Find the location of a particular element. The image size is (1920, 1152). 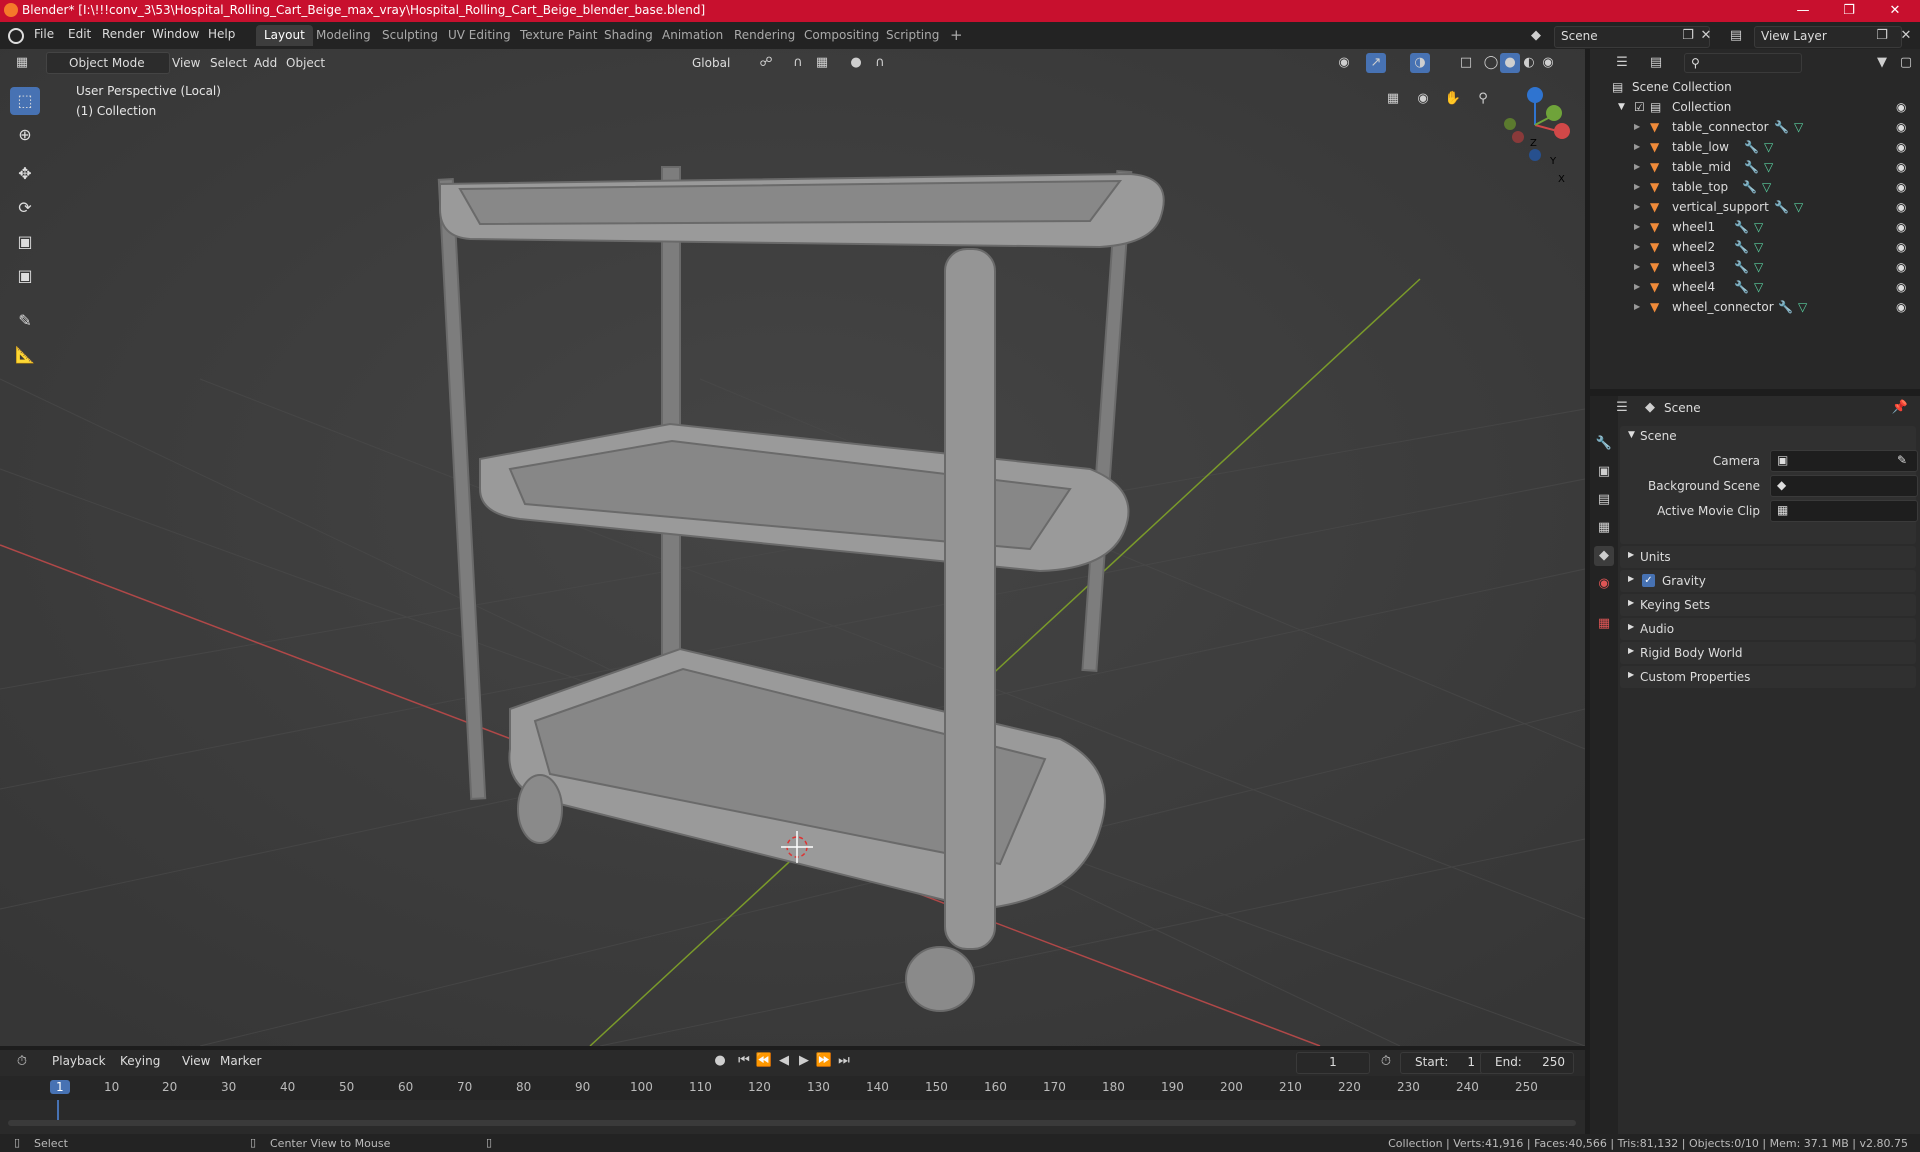

jump-end-icon: ⏭ is located at coordinates (844, 1061).